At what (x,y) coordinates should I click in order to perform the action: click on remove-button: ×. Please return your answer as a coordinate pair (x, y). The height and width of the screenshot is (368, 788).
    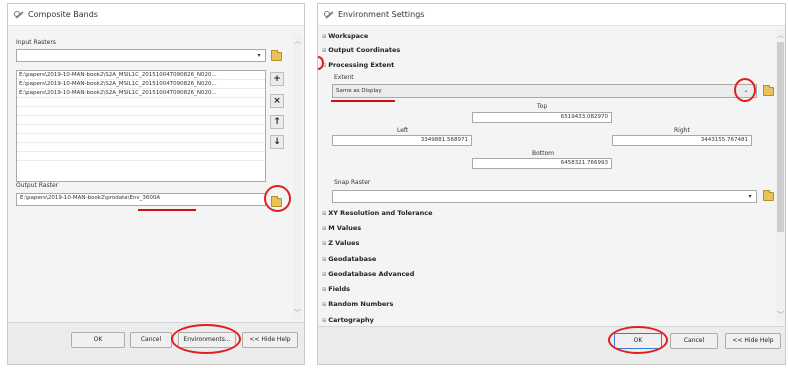
    Looking at the image, I should click on (277, 101).